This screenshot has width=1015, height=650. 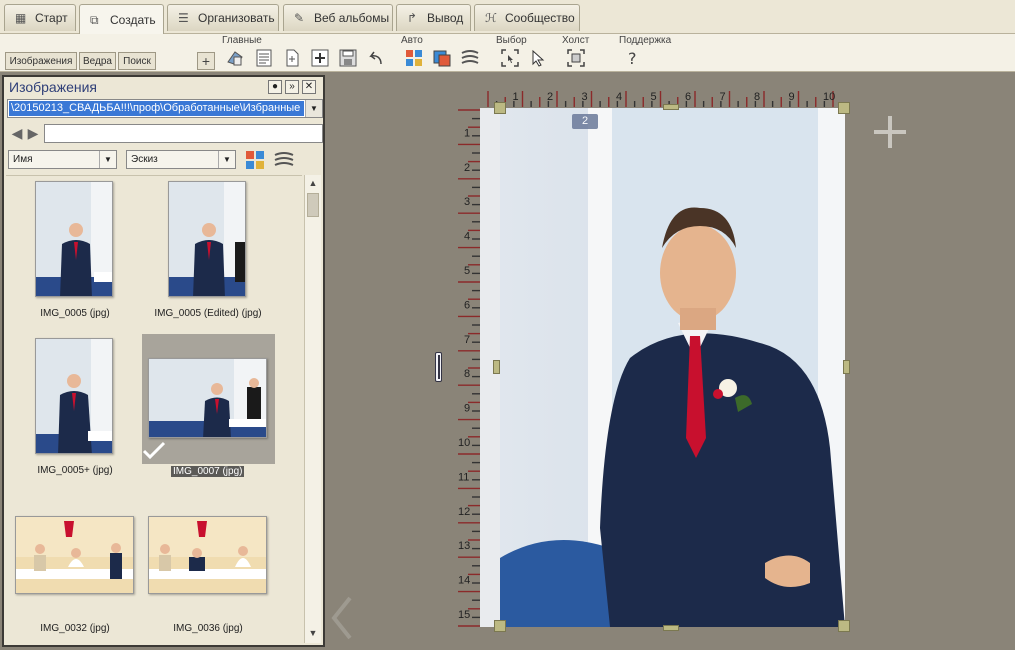 I want to click on tab-community: ℋ Сообщество, so click(x=527, y=17).